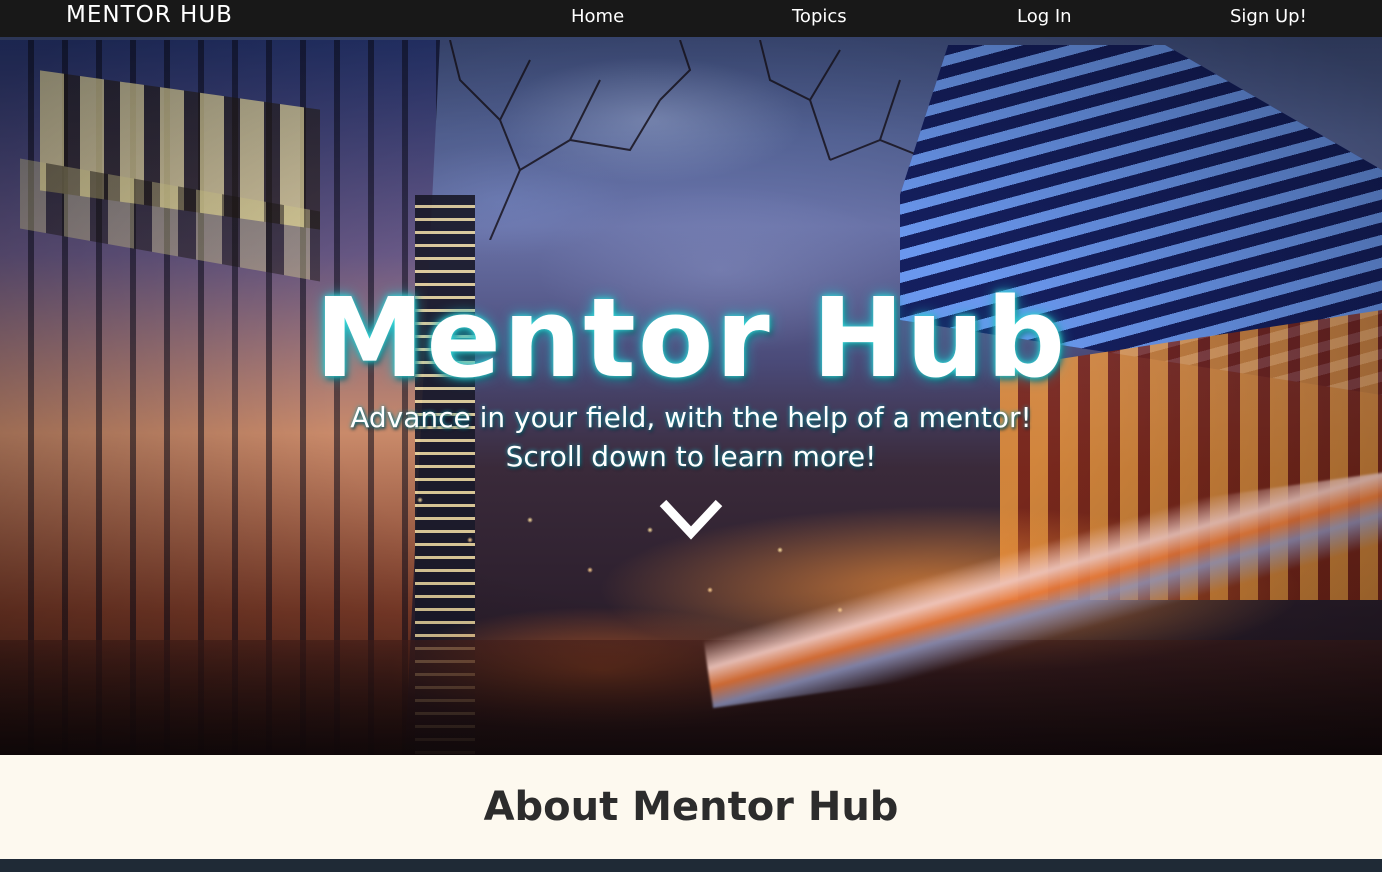  I want to click on chevron-down-icon, so click(691, 519).